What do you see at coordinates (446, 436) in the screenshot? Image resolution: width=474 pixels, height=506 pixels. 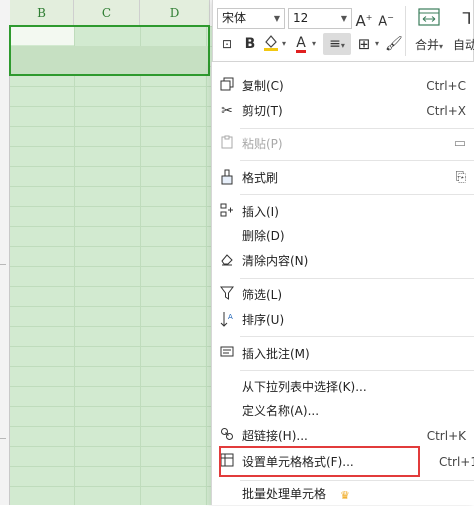 I see `menu-item-shortcut: Ctrl+K` at bounding box center [446, 436].